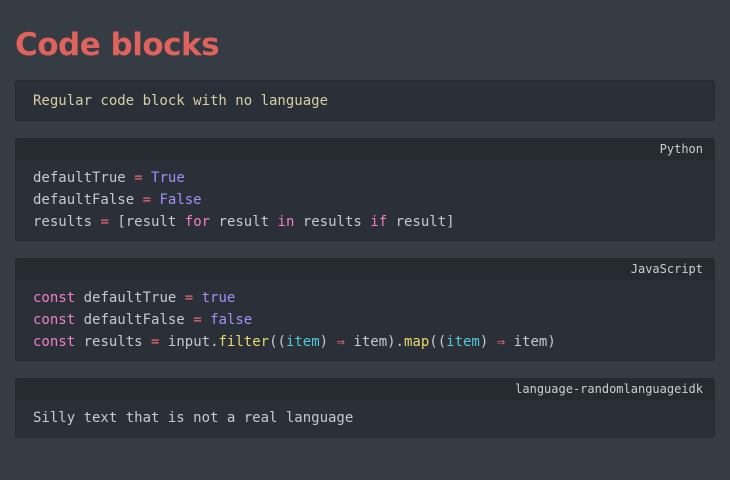  What do you see at coordinates (534, 342) in the screenshot?
I see `code-text: item)` at bounding box center [534, 342].